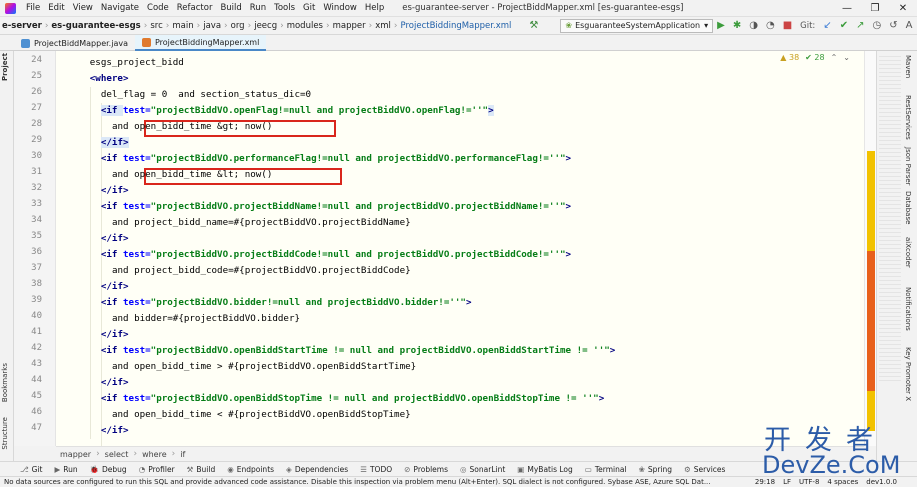 The height and width of the screenshot is (487, 917). What do you see at coordinates (83, 8) in the screenshot?
I see `menu-view: View` at bounding box center [83, 8].